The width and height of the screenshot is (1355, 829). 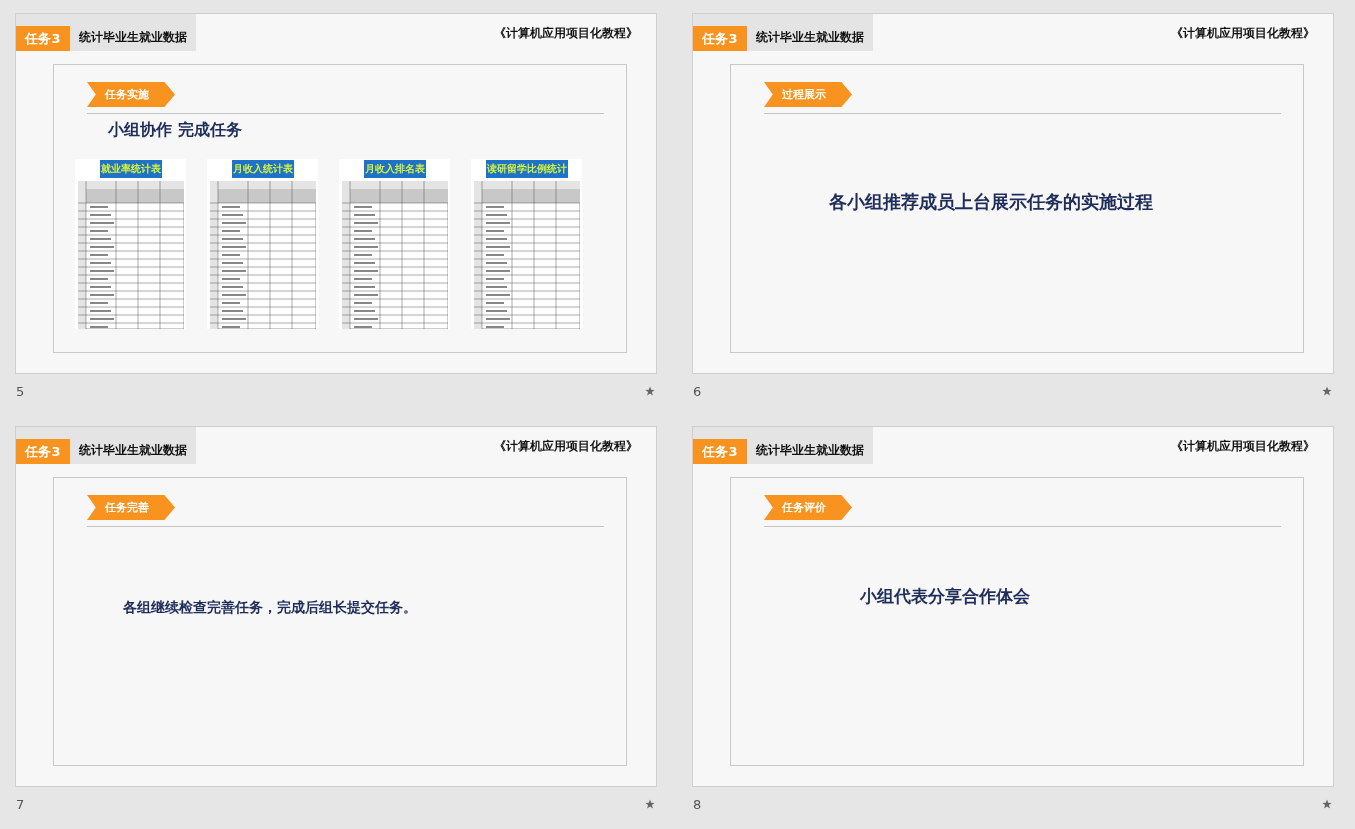 What do you see at coordinates (394, 169) in the screenshot?
I see `spreadsheet-title: 月收入排名表` at bounding box center [394, 169].